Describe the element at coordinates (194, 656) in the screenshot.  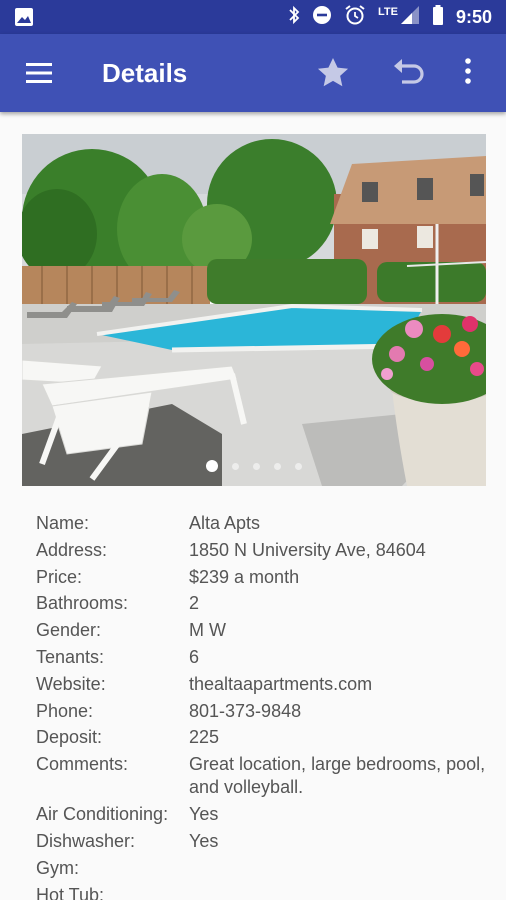
I see `detail-value: 6` at that location.